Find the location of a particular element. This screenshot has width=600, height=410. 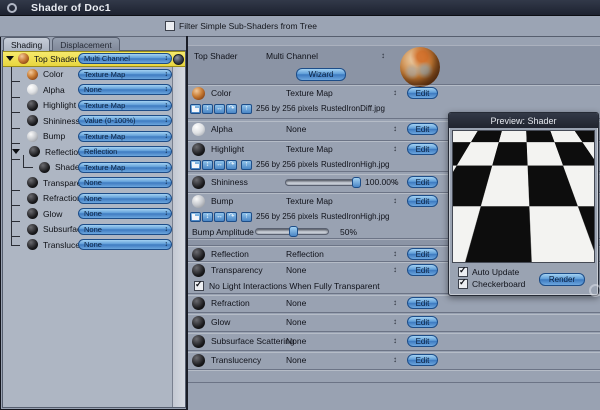

refraction-row: Refraction None ↕ Edit is located at coordinates (394, 303).